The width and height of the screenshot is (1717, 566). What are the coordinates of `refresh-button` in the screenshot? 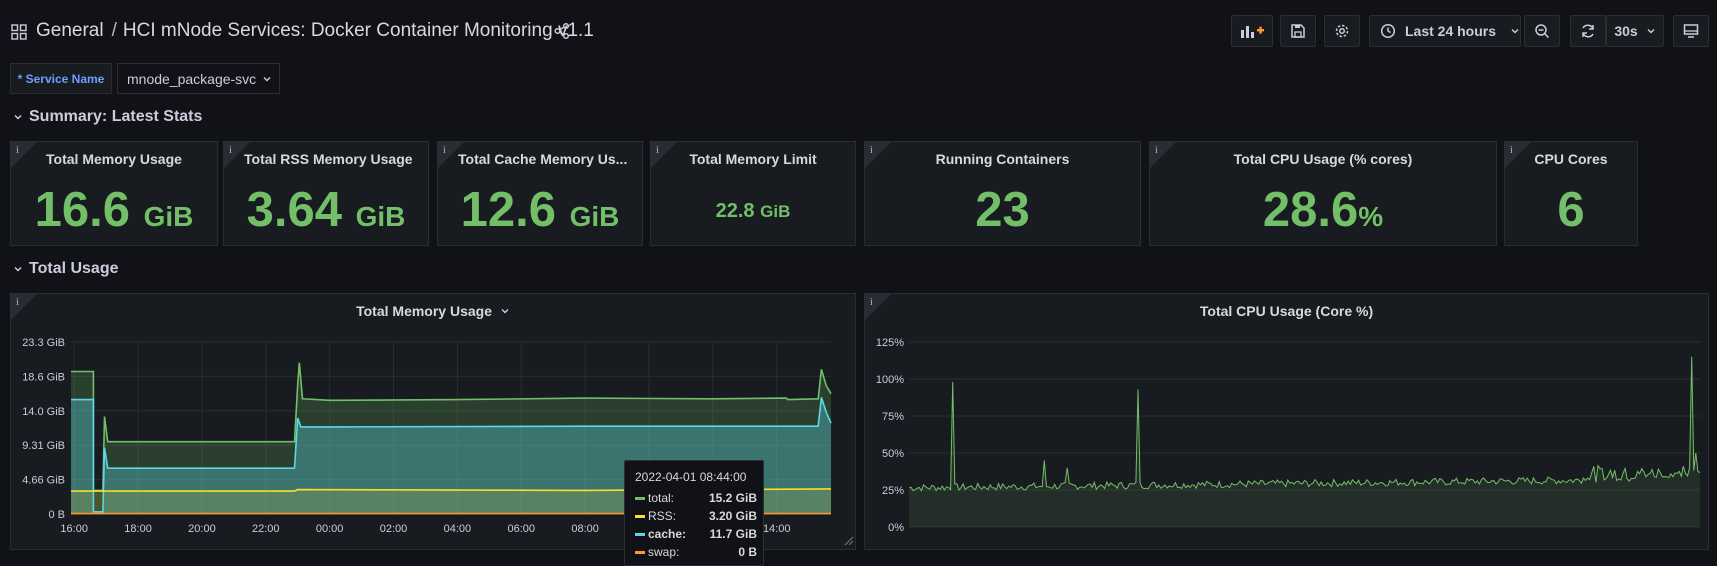 It's located at (1588, 31).